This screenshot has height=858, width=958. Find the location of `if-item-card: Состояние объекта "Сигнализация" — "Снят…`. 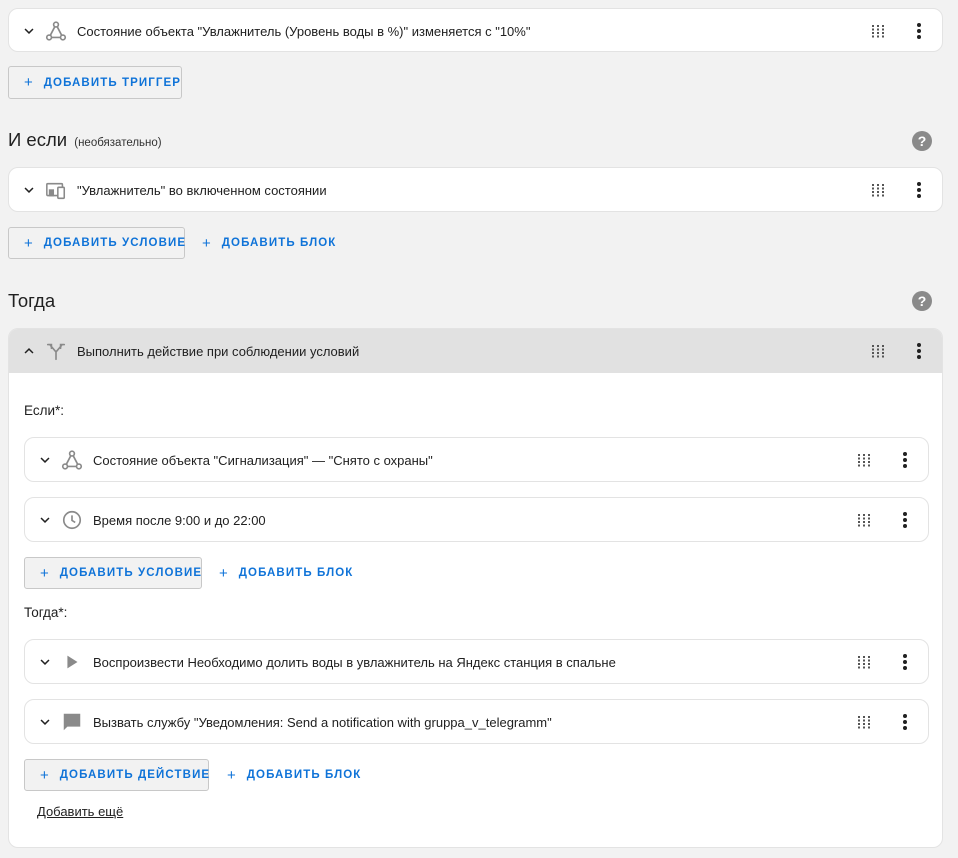

if-item-card: Состояние объекта "Сигнализация" — "Снят… is located at coordinates (476, 459).